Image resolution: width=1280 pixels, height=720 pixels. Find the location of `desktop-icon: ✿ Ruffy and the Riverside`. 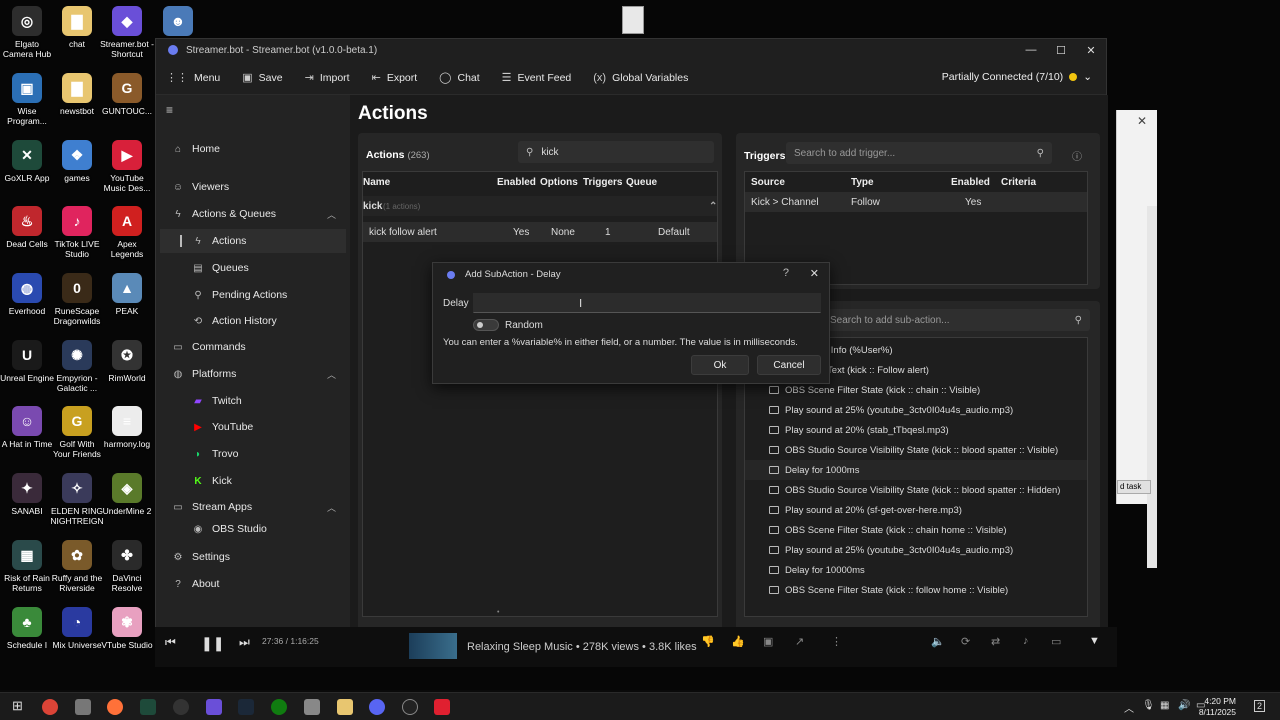

desktop-icon: ✿ Ruffy and the Riverside is located at coordinates (77, 566).